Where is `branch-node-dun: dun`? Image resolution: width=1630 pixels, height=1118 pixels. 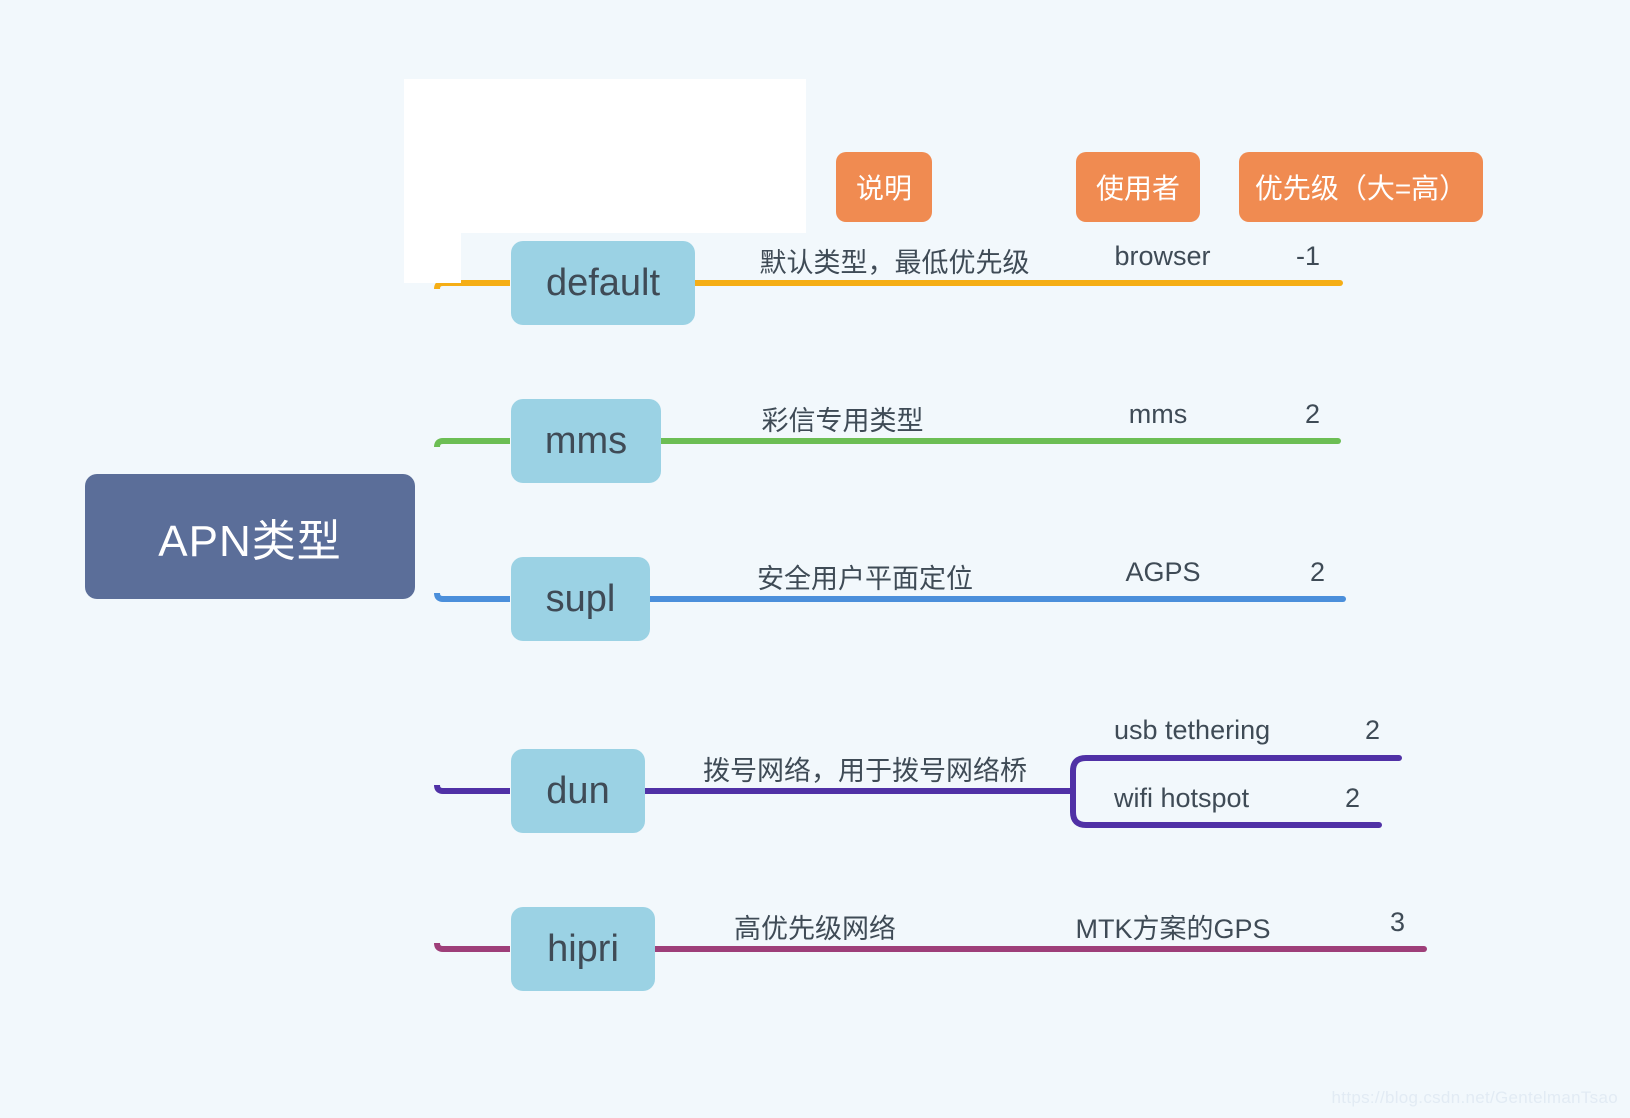
branch-node-dun: dun is located at coordinates (578, 791).